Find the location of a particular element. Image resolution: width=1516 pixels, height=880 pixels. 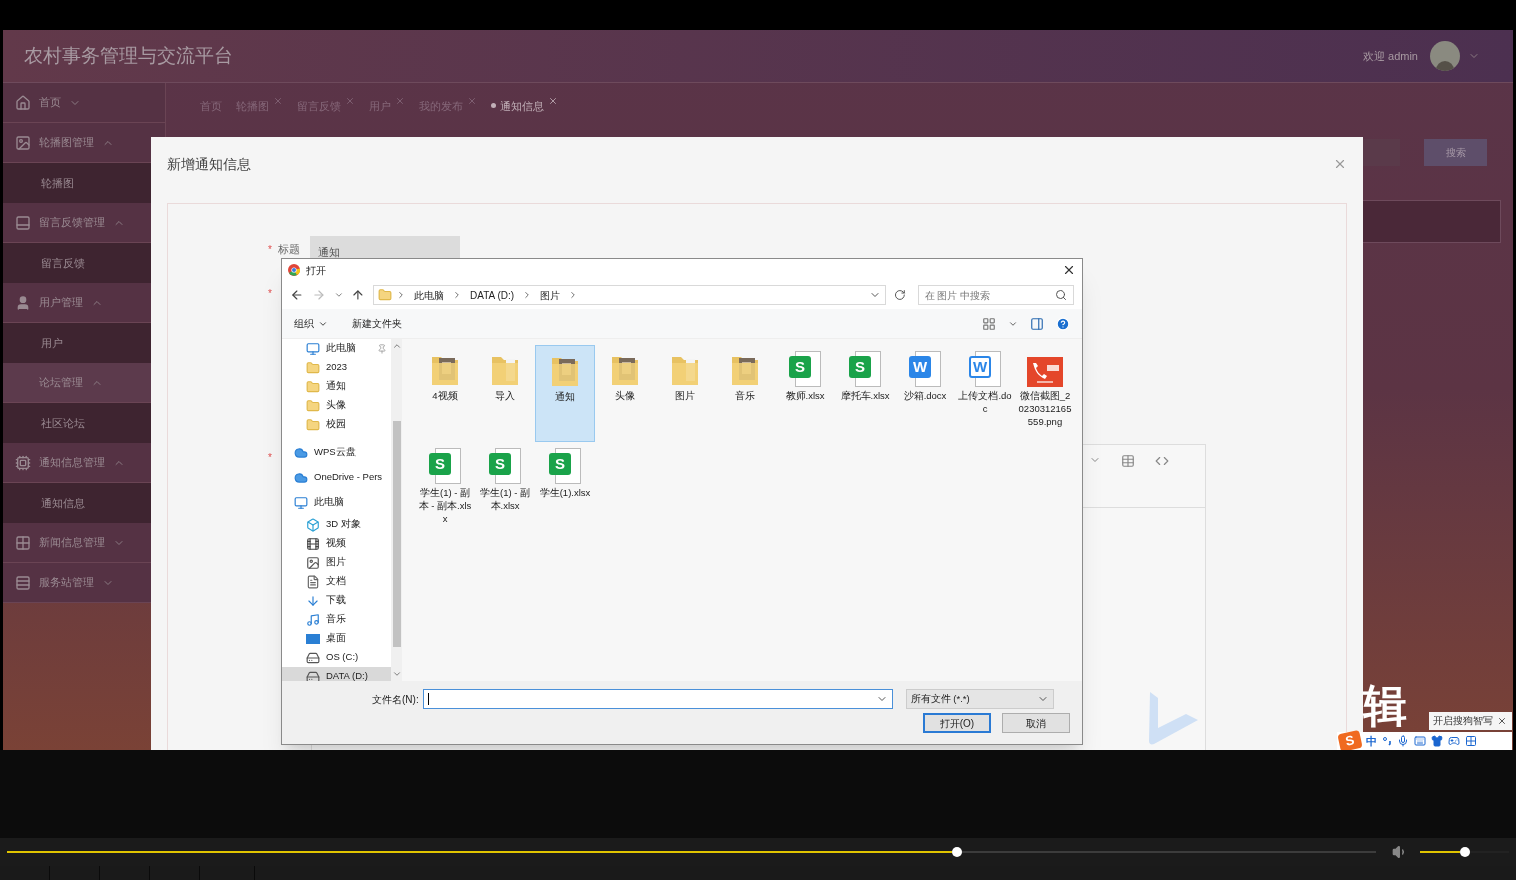

dialog-button: 打开(O) is located at coordinates (957, 723).